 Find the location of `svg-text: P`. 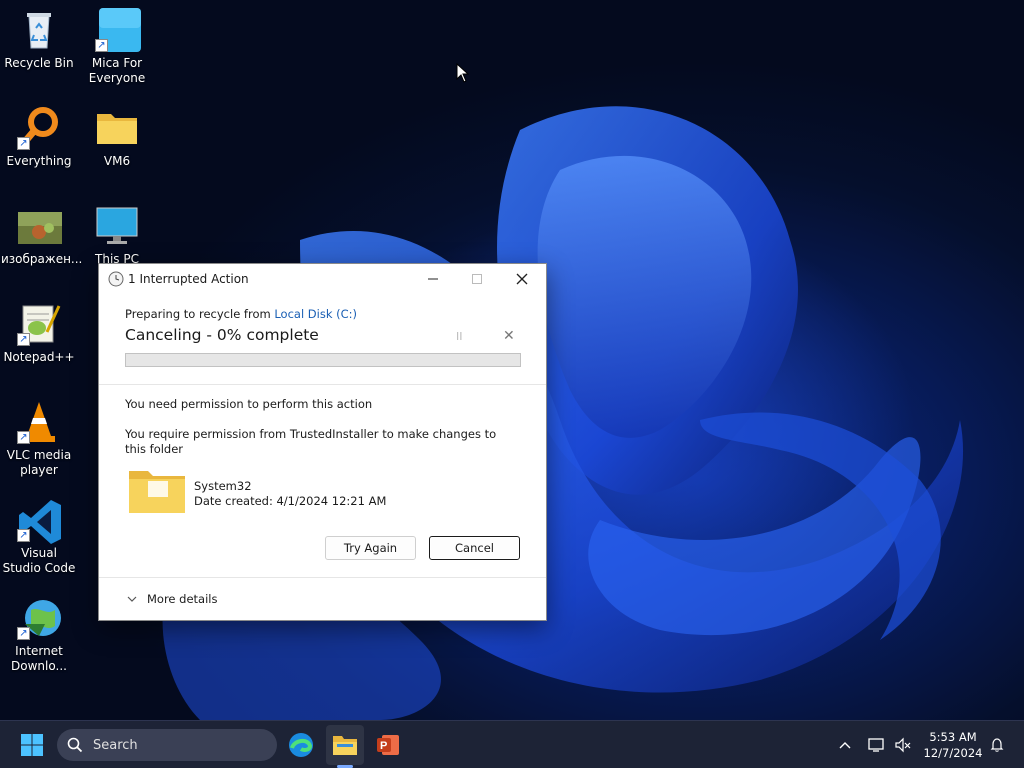

svg-text: P is located at coordinates (383, 746).